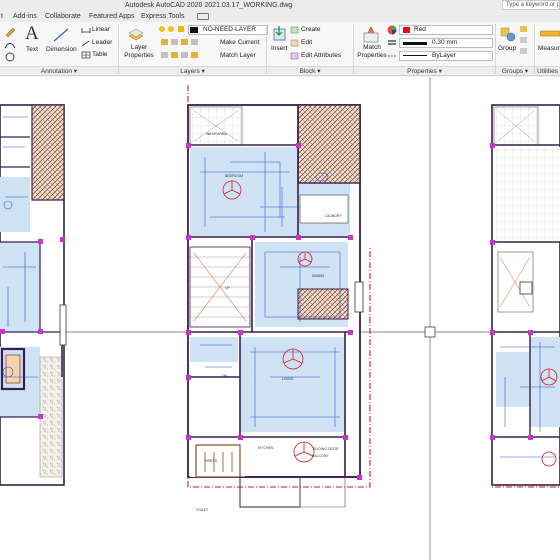  What do you see at coordinates (525, 296) in the screenshot?
I see `right-plan` at bounding box center [525, 296].